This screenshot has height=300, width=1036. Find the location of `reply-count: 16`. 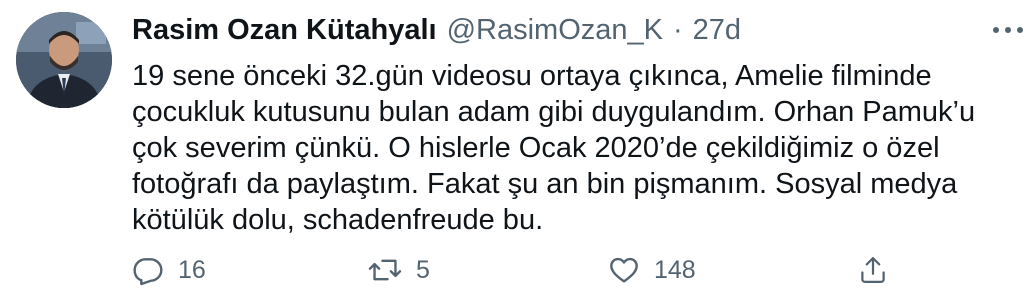

reply-count: 16 is located at coordinates (192, 269).